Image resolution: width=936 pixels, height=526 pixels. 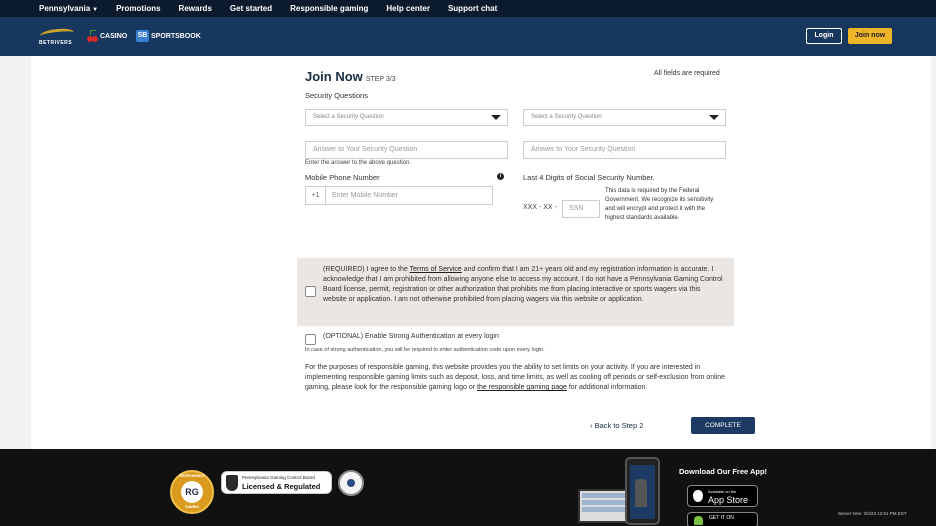 What do you see at coordinates (114, 36) in the screenshot?
I see `casino-label: CASINO` at bounding box center [114, 36].